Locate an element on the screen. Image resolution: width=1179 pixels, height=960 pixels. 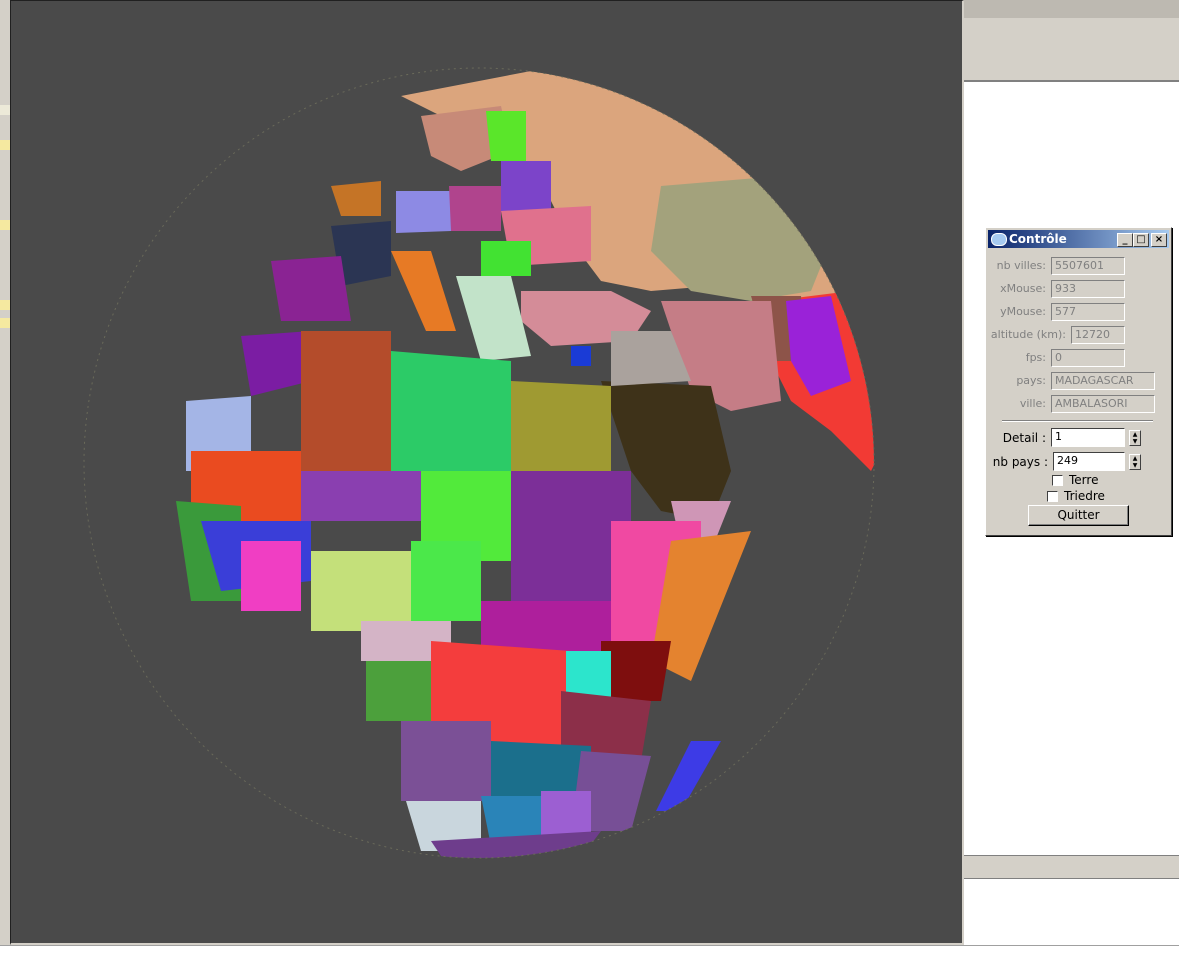
region-poland is located at coordinates (475, 208).